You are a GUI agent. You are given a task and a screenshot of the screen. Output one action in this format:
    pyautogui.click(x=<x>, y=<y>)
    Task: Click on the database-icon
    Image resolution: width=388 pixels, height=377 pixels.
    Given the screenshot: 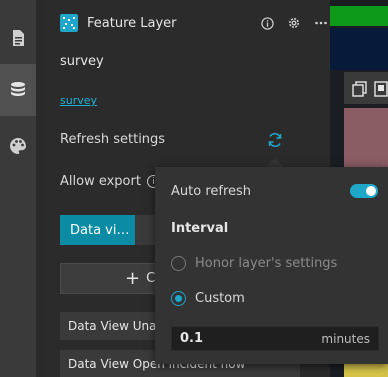 What is the action you would take?
    pyautogui.click(x=18, y=89)
    